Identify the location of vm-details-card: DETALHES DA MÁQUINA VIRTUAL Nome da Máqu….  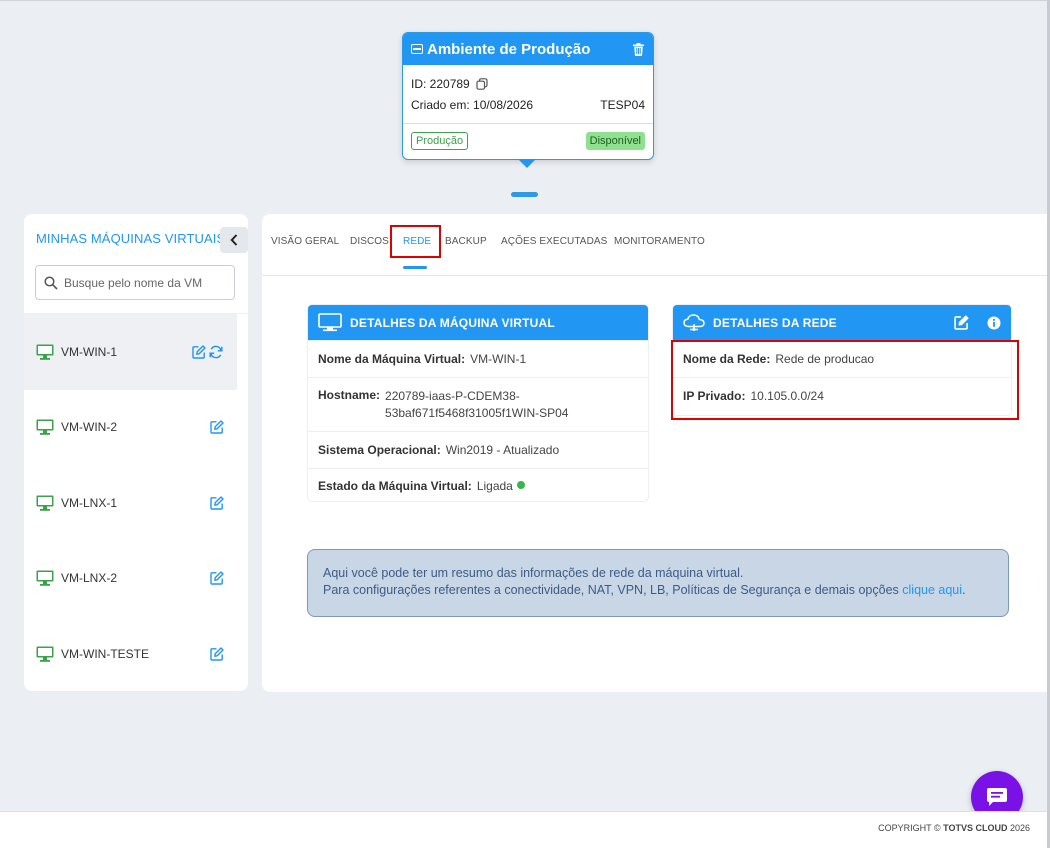
(478, 403).